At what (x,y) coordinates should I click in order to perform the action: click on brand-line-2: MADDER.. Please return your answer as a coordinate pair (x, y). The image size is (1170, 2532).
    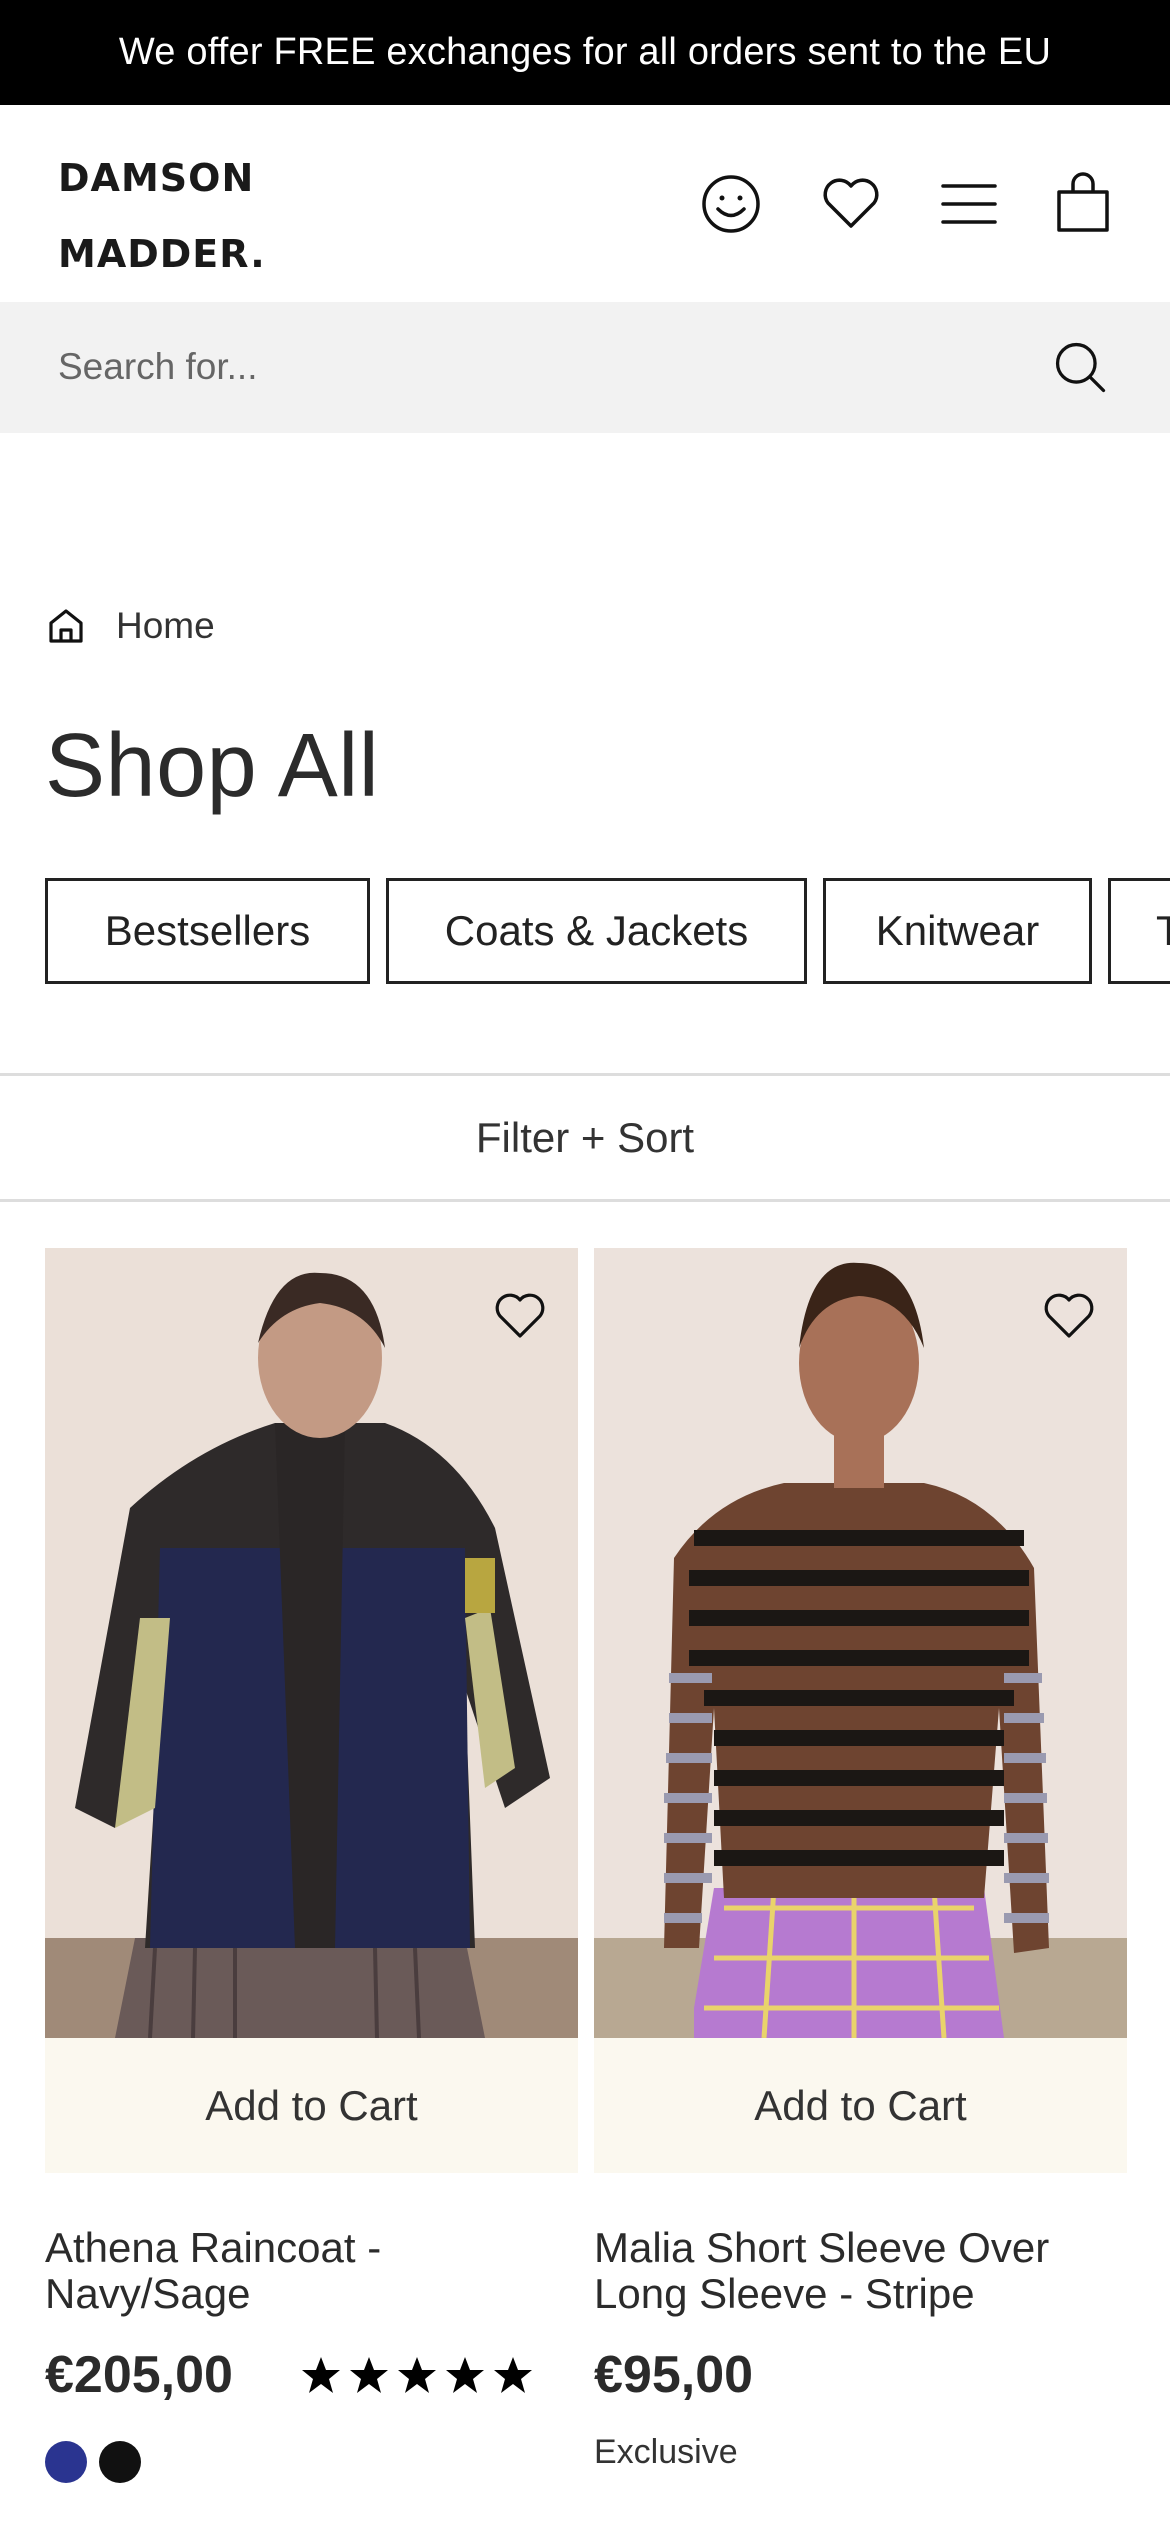
    Looking at the image, I should click on (162, 254).